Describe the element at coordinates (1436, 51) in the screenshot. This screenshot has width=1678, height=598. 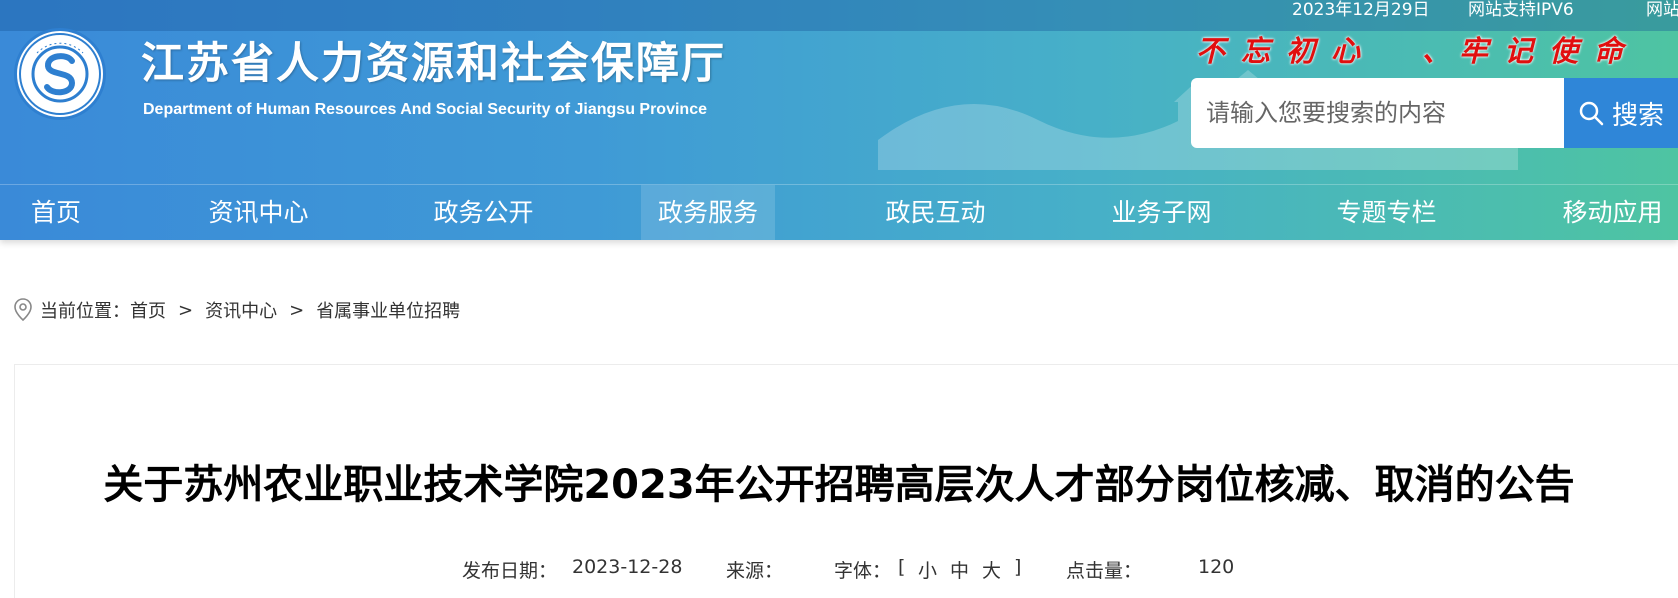
I see `slogan-char: 、` at that location.